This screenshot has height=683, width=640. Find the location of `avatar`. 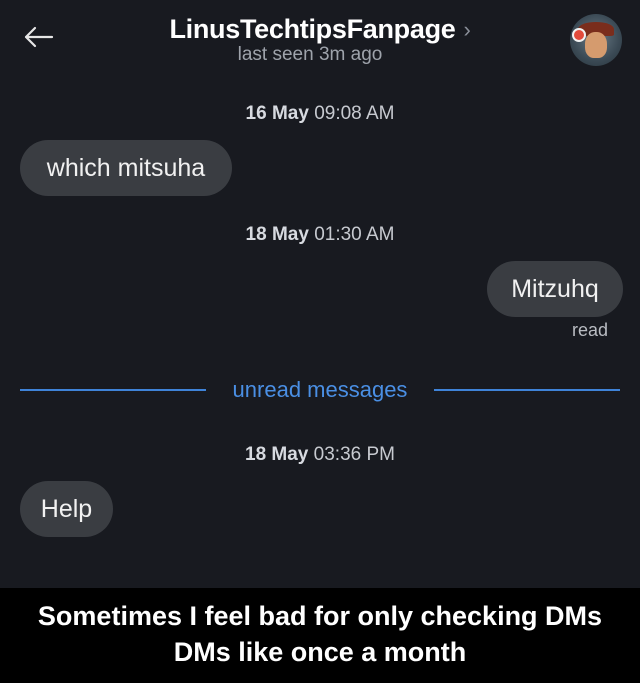

avatar is located at coordinates (596, 40).